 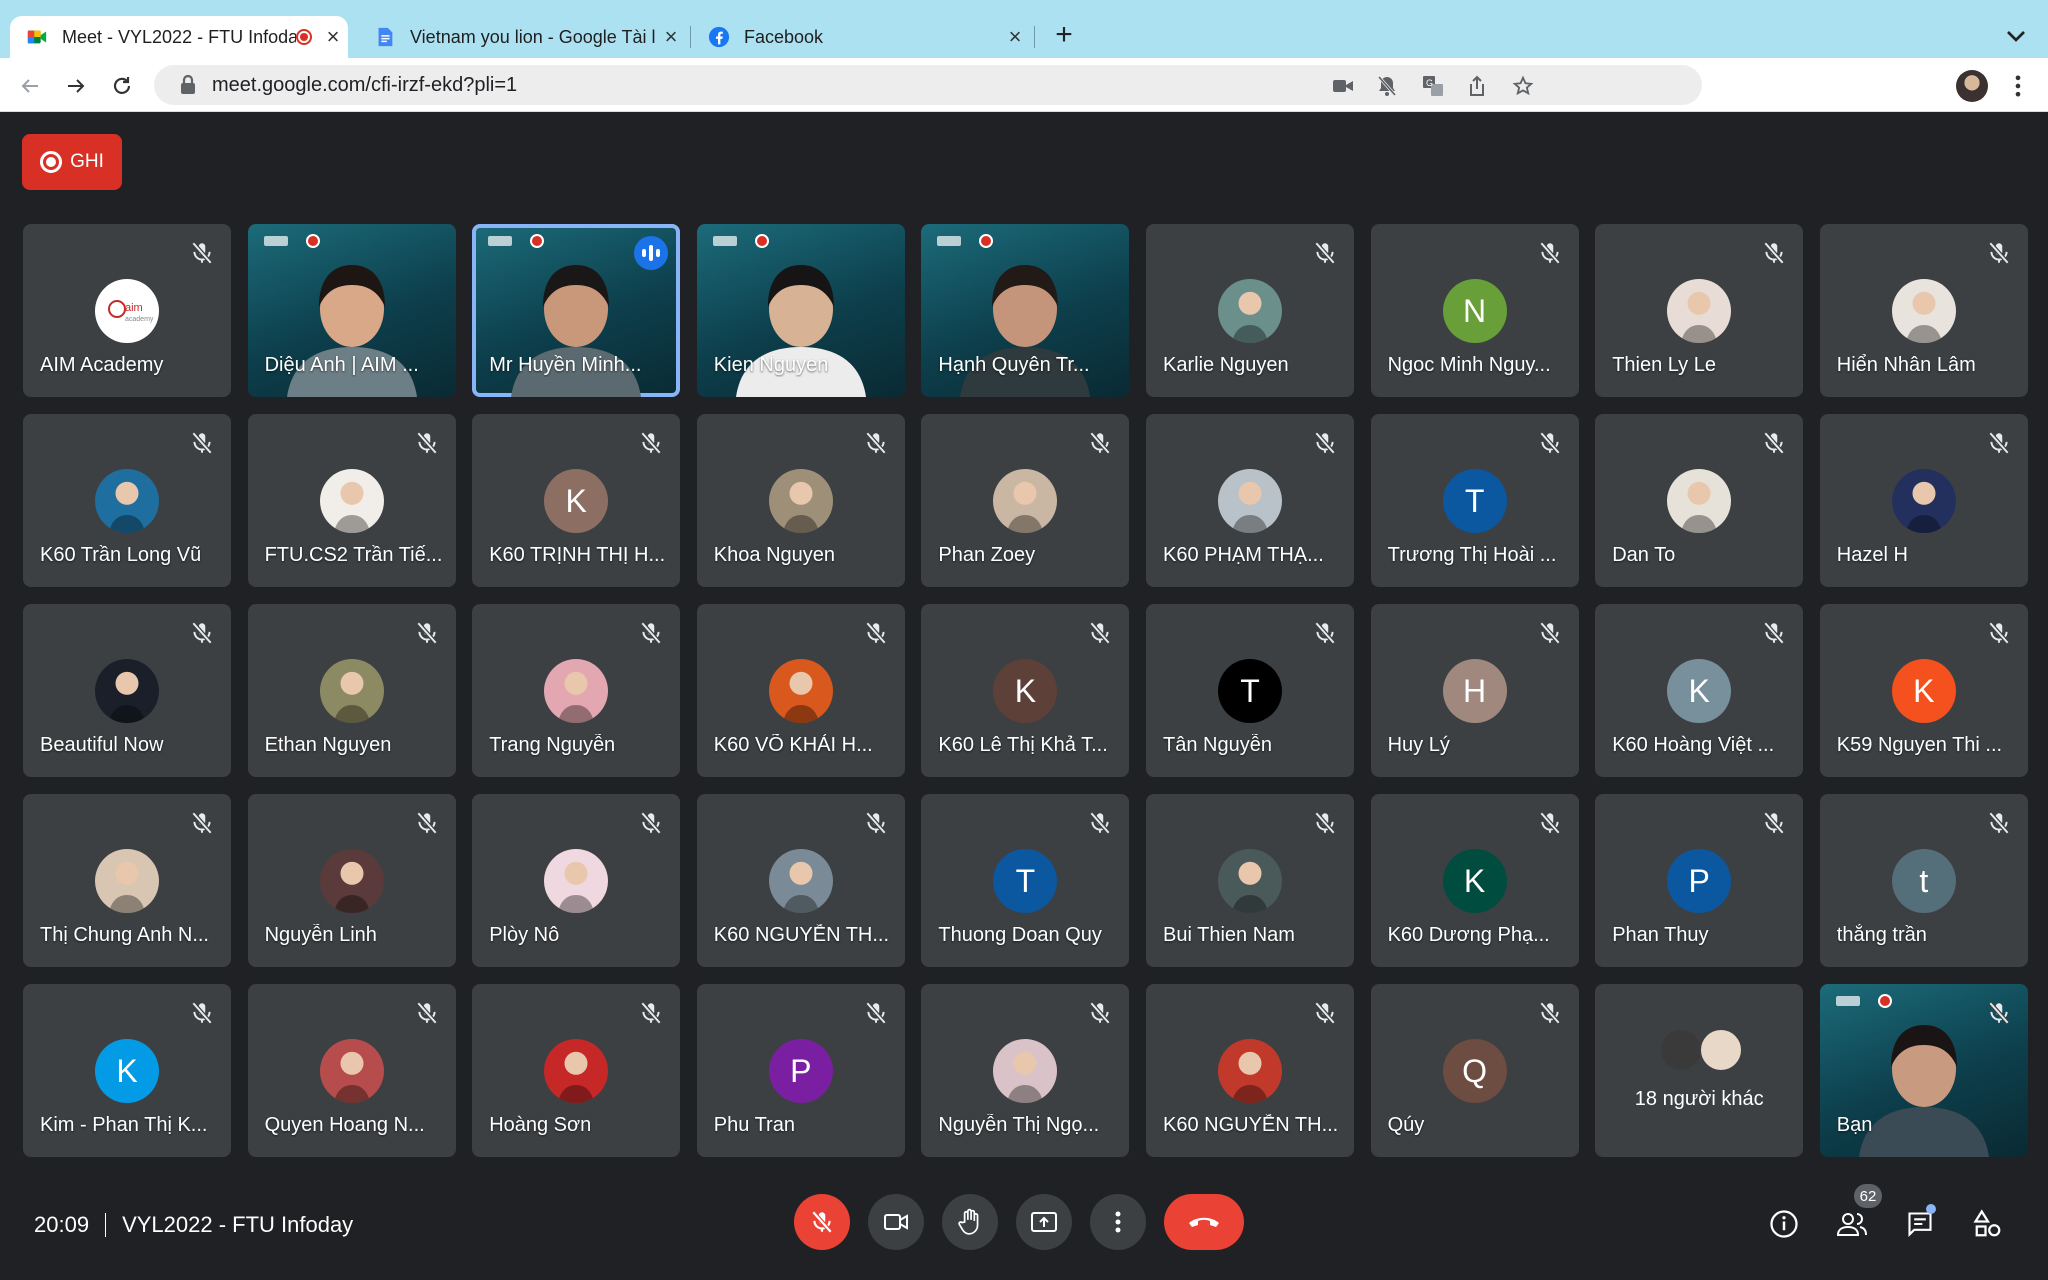 I want to click on participant-tile: Beautiful Now, so click(x=127, y=690).